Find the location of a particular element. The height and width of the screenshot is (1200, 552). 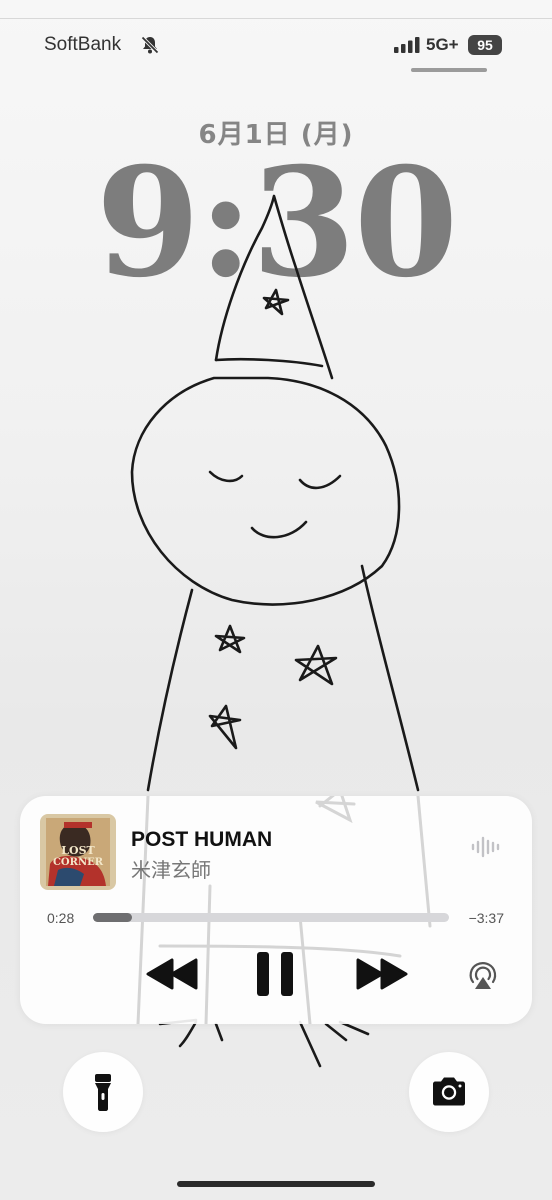

svg-text: CORNER is located at coordinates (78, 862).